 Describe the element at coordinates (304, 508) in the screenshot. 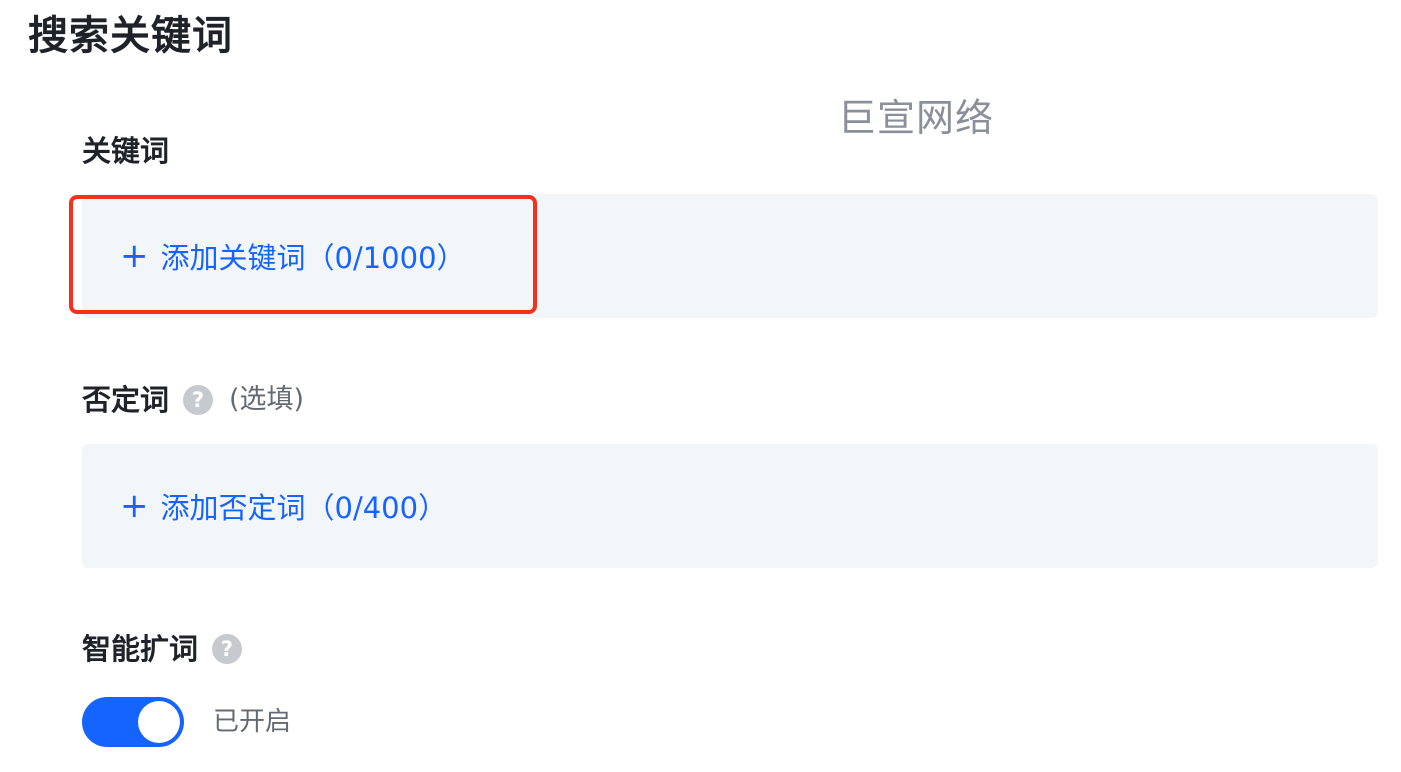

I see `add-negative-word-label: 添加否定词（0/400）` at that location.